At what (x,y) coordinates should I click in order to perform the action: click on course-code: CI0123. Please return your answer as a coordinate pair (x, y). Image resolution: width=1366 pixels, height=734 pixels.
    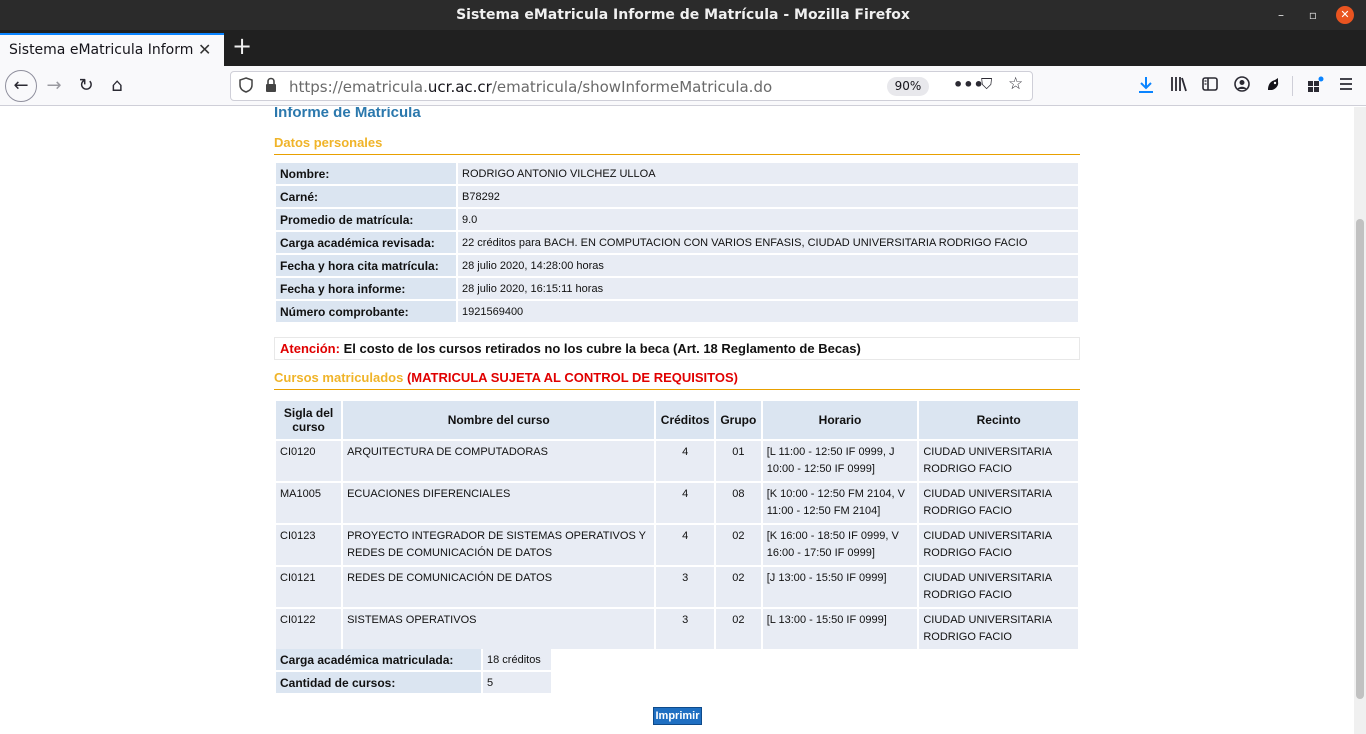
    Looking at the image, I should click on (309, 545).